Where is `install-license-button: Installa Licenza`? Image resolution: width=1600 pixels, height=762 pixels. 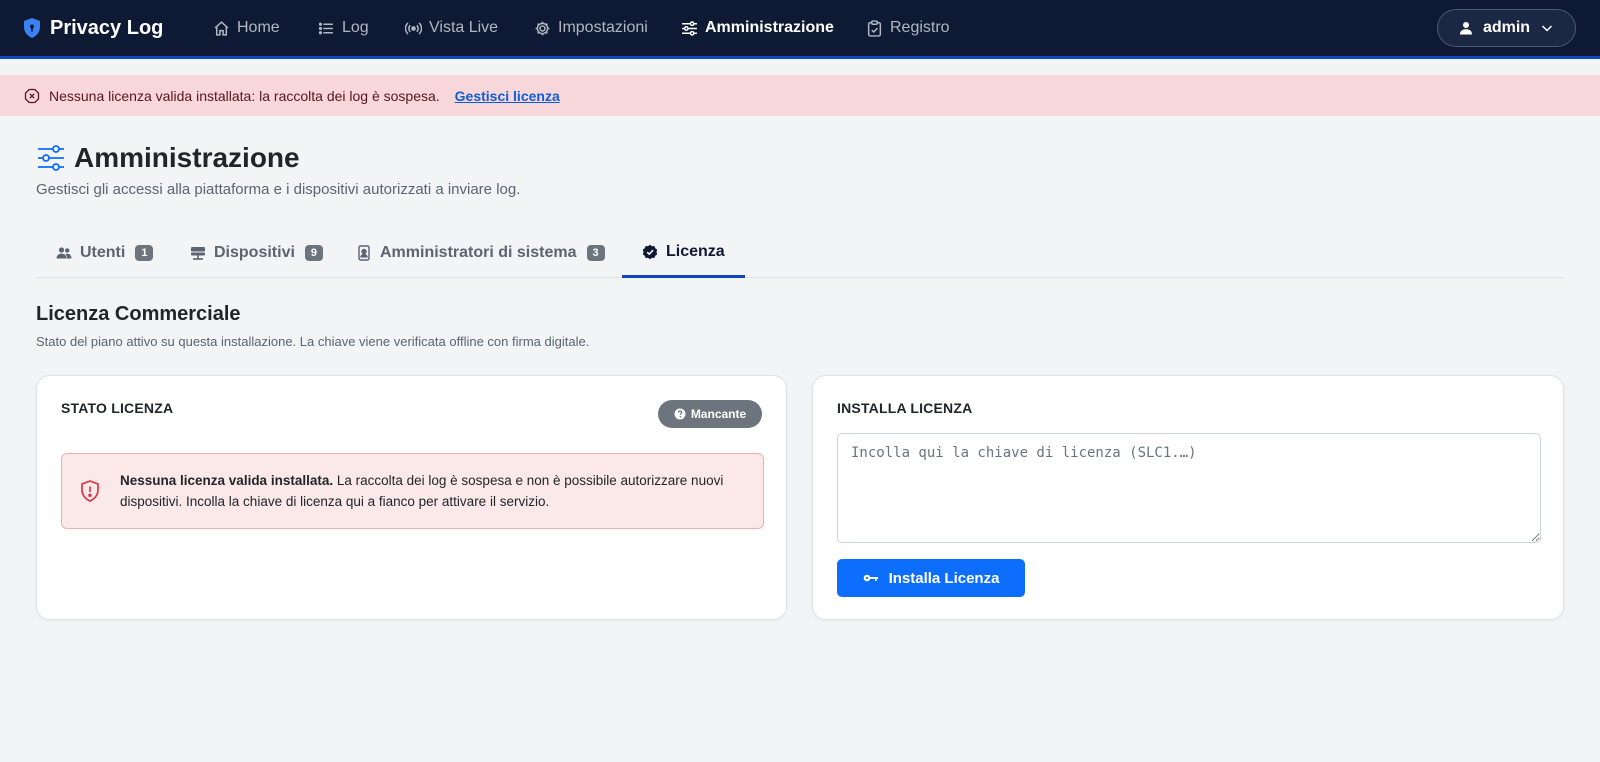 install-license-button: Installa Licenza is located at coordinates (931, 578).